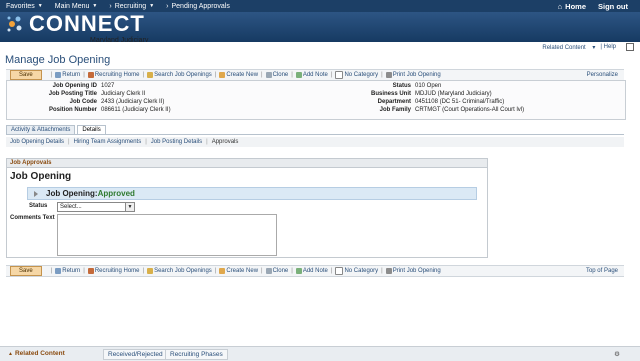 The width and height of the screenshot is (640, 361). What do you see at coordinates (38, 206) in the screenshot?
I see `status-label: Status` at bounding box center [38, 206].